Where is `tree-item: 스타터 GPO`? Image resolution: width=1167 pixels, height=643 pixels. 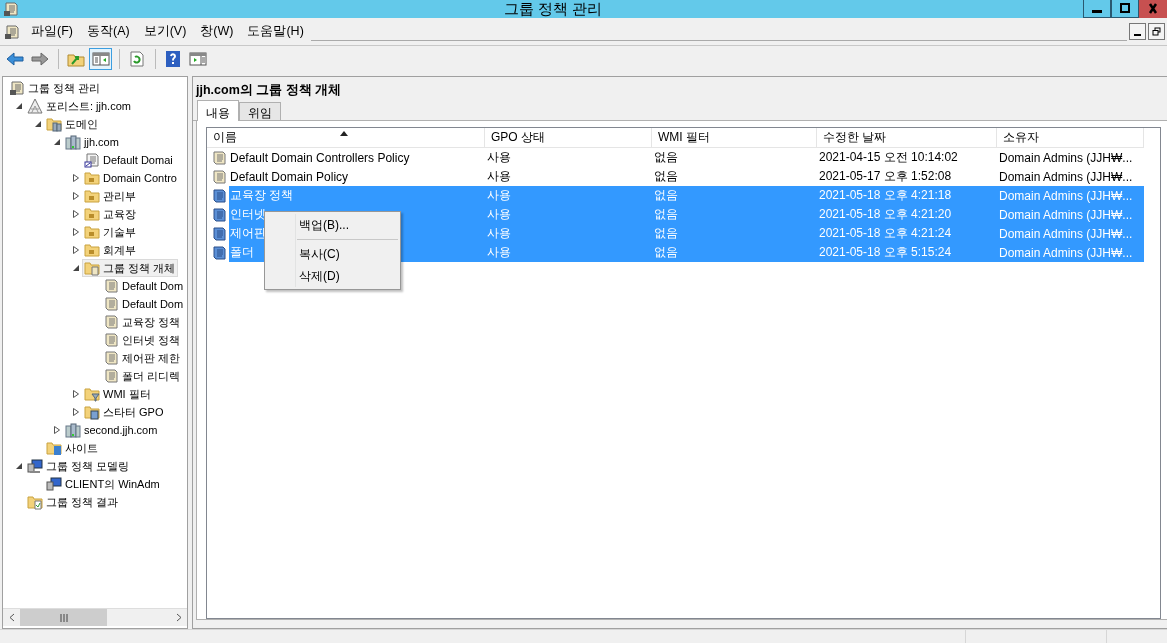 tree-item: 스타터 GPO is located at coordinates (124, 412).